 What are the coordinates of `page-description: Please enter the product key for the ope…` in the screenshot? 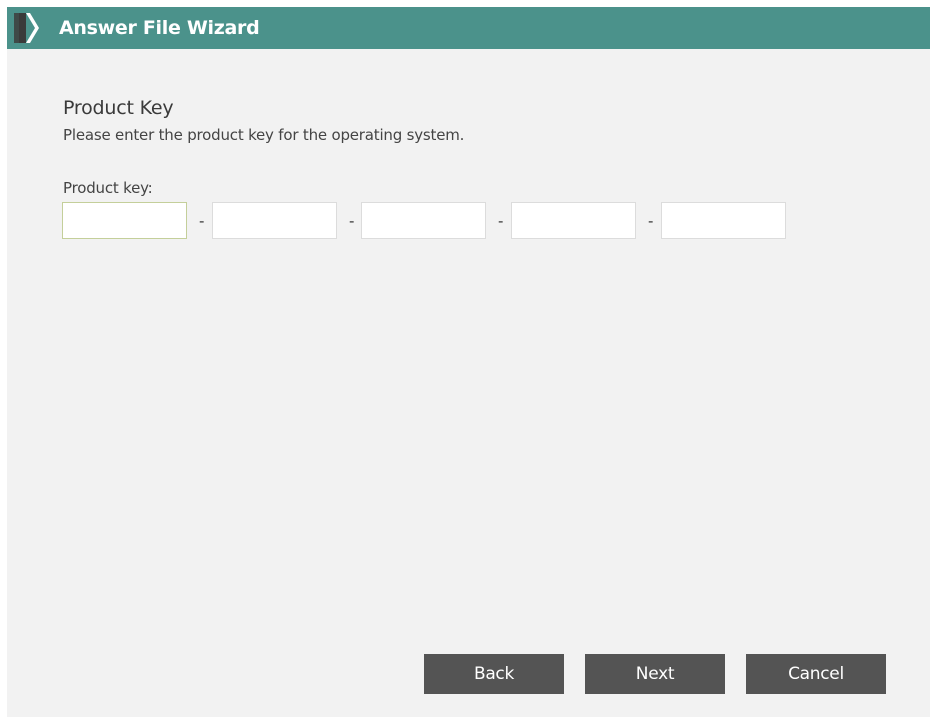 It's located at (264, 135).